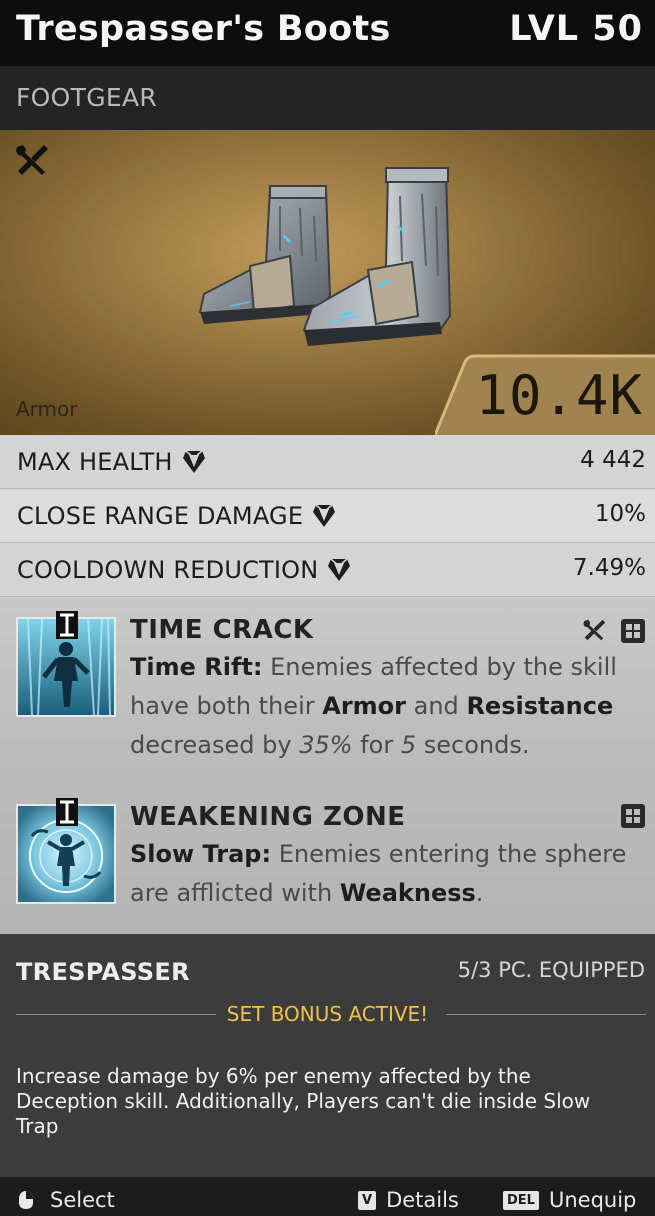  I want to click on skill-name: TIME CRACK, so click(222, 630).